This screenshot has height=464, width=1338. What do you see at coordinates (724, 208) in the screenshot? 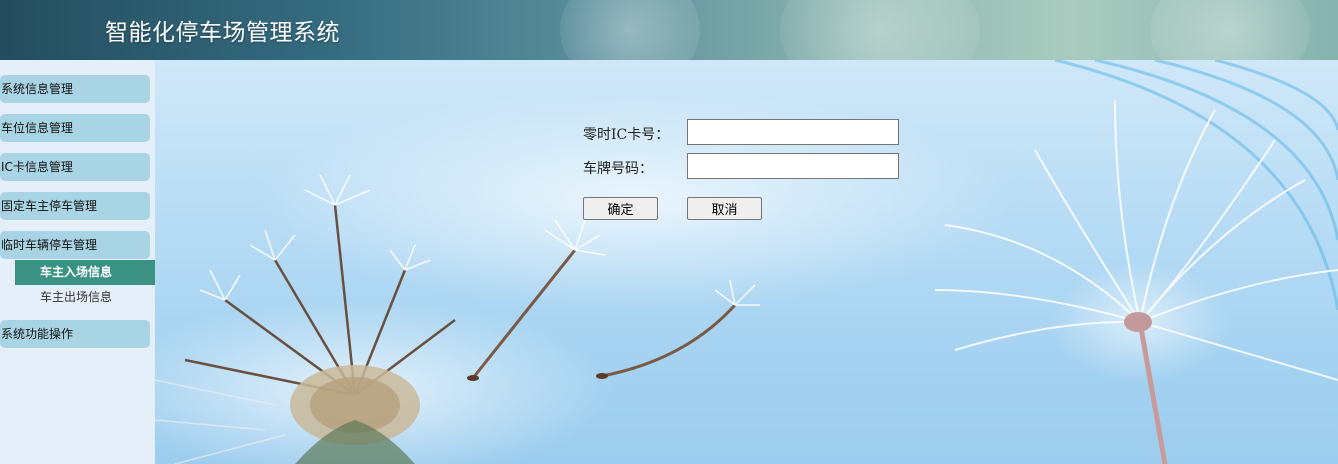
I see `cancel-button: 取消` at bounding box center [724, 208].